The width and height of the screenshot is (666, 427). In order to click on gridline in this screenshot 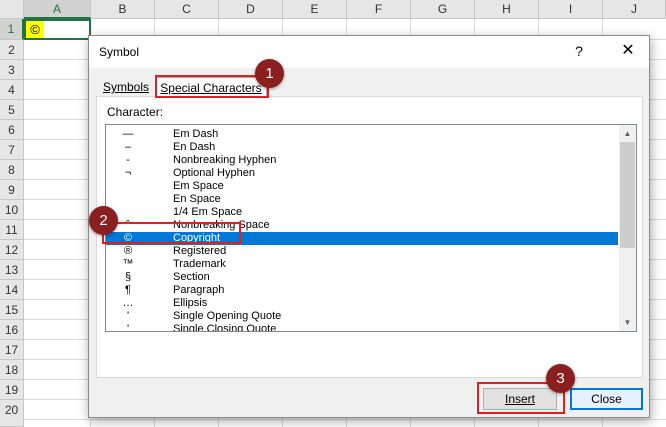, I will do `click(345, 419)`.